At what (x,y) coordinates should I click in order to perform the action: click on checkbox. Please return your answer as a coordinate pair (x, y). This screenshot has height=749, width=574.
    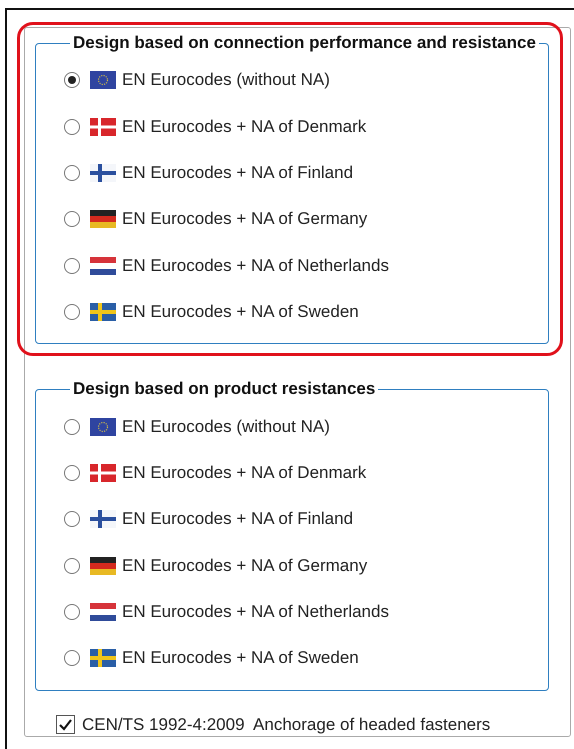
    Looking at the image, I should click on (65, 724).